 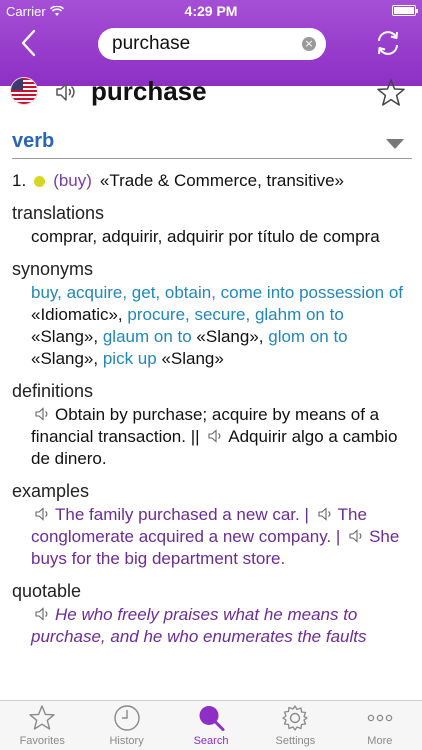 What do you see at coordinates (405, 10) in the screenshot?
I see `battery-icon` at bounding box center [405, 10].